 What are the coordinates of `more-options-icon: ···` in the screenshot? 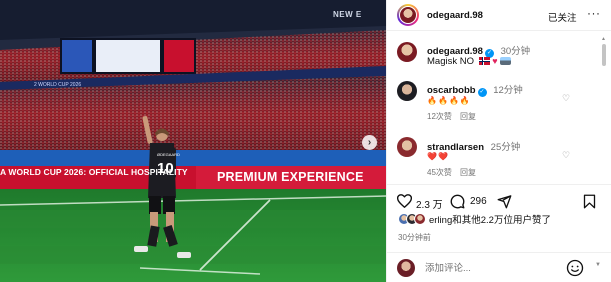 It's located at (594, 13).